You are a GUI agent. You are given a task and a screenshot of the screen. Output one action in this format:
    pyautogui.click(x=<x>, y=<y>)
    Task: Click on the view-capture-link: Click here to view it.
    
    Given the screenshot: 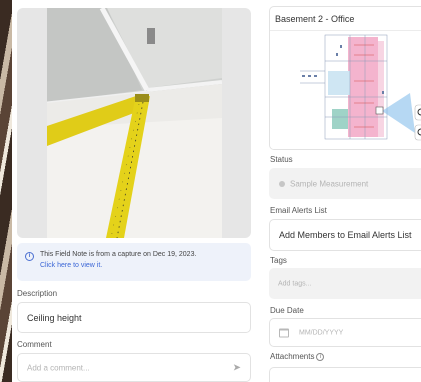 What is the action you would take?
    pyautogui.click(x=71, y=265)
    